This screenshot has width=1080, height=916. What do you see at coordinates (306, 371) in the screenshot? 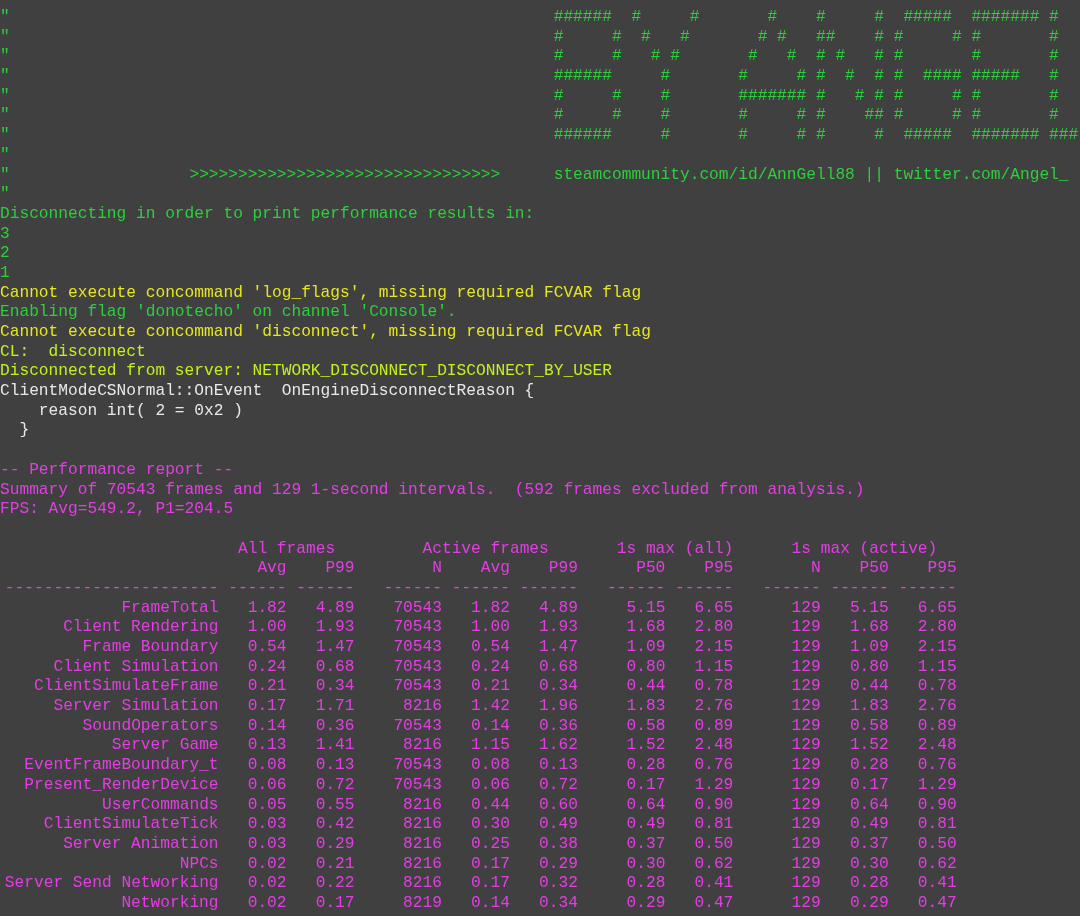
I see `console-line: Disconnected from server: NETWORK_DISCONNECT_DISCONNECT_BY_USER` at bounding box center [306, 371].